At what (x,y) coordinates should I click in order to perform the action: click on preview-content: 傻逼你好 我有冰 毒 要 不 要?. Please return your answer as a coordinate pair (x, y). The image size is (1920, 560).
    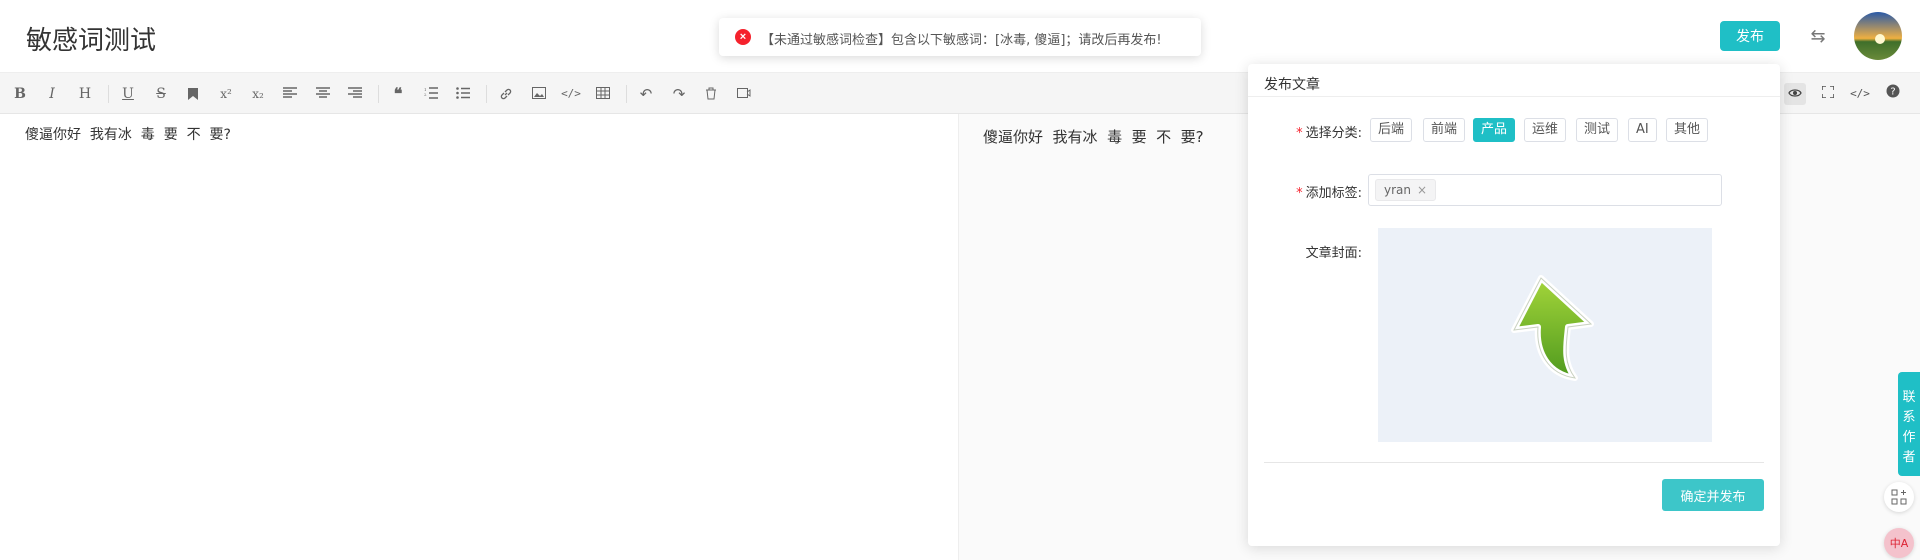
    Looking at the image, I should click on (1093, 137).